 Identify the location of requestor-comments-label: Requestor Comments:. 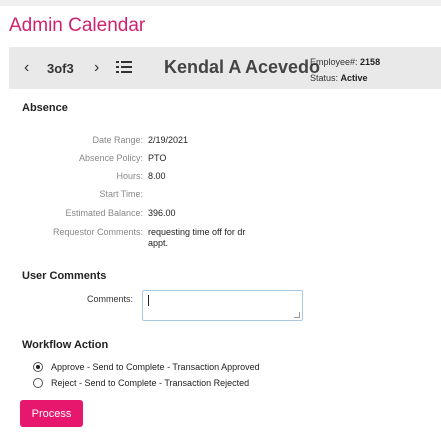
(97, 232).